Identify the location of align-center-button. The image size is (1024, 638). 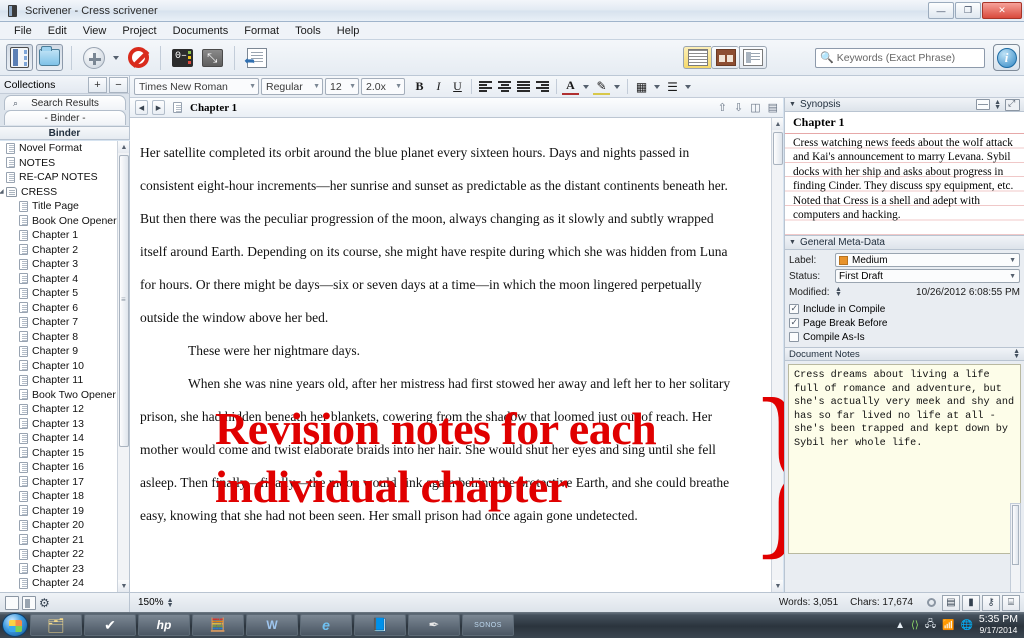
(504, 86).